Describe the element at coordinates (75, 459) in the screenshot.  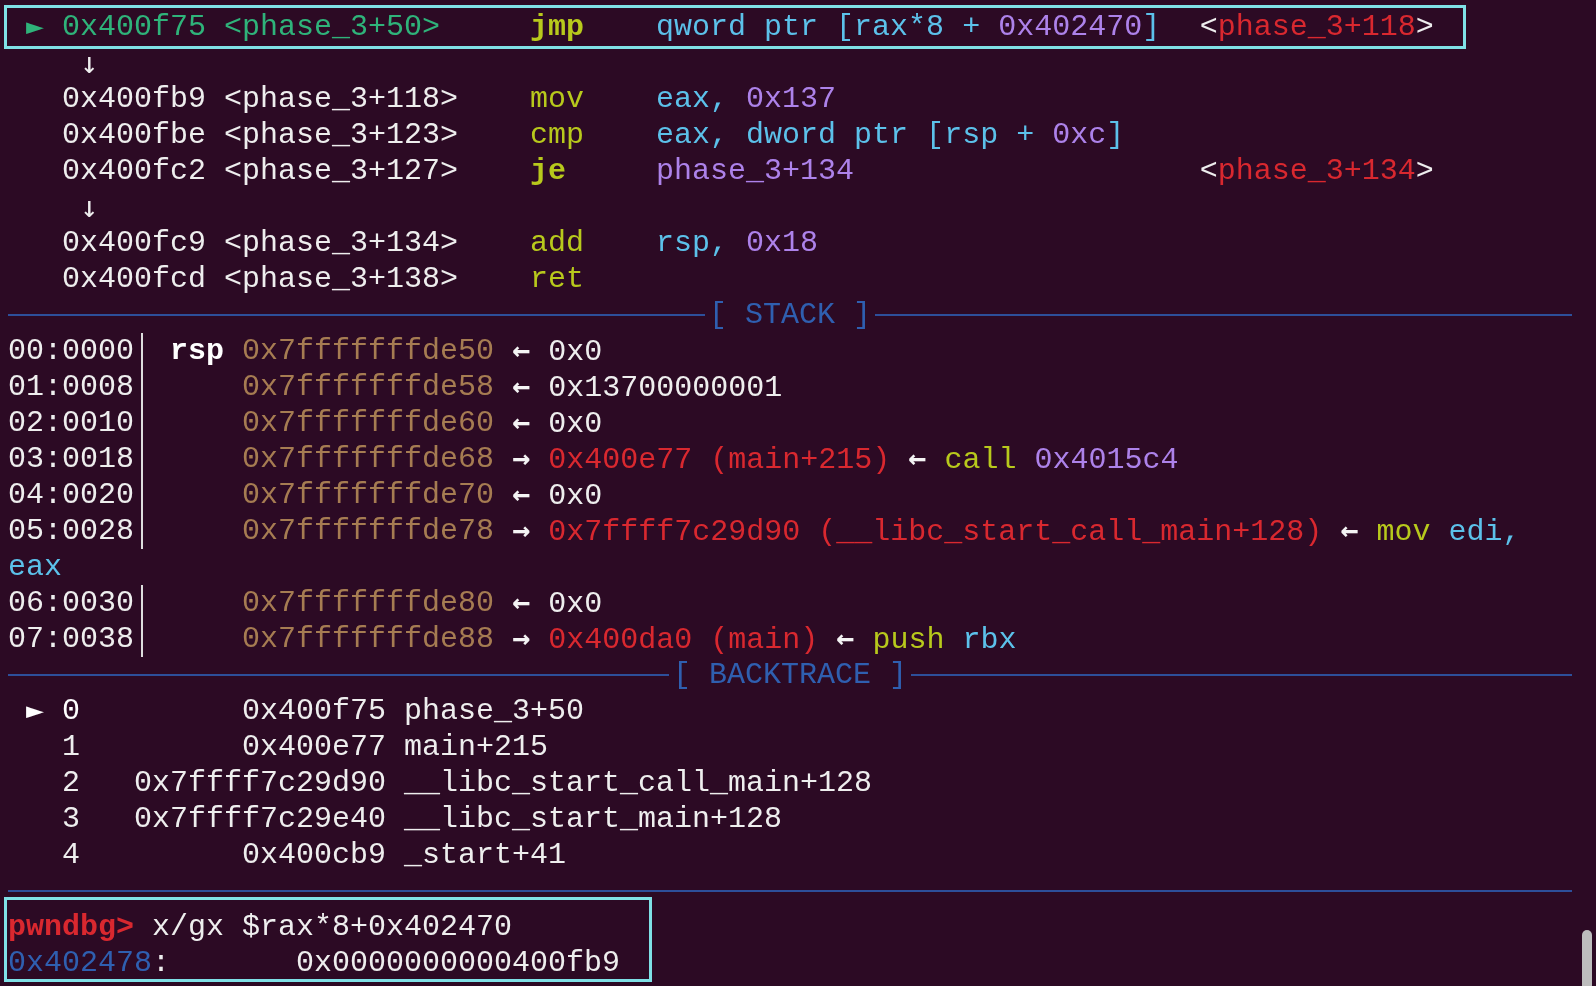
I see `stack-offset: 03:0018` at that location.